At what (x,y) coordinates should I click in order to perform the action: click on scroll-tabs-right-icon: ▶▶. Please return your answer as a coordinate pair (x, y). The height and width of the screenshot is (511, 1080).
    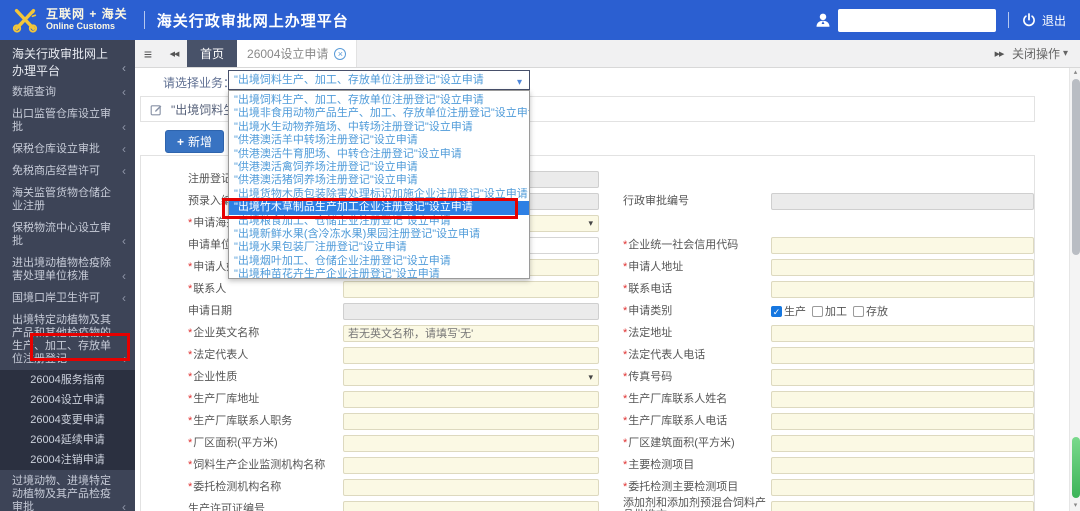
    Looking at the image, I should click on (999, 53).